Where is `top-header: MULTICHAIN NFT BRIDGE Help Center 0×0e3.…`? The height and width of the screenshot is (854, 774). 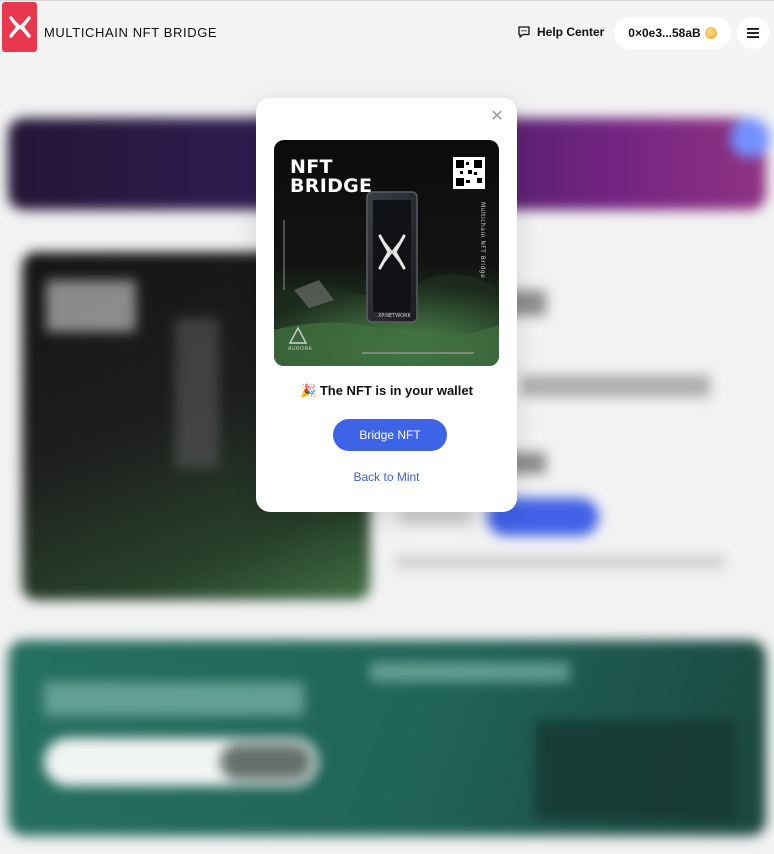 top-header: MULTICHAIN NFT BRIDGE Help Center 0×0e3.… is located at coordinates (387, 32).